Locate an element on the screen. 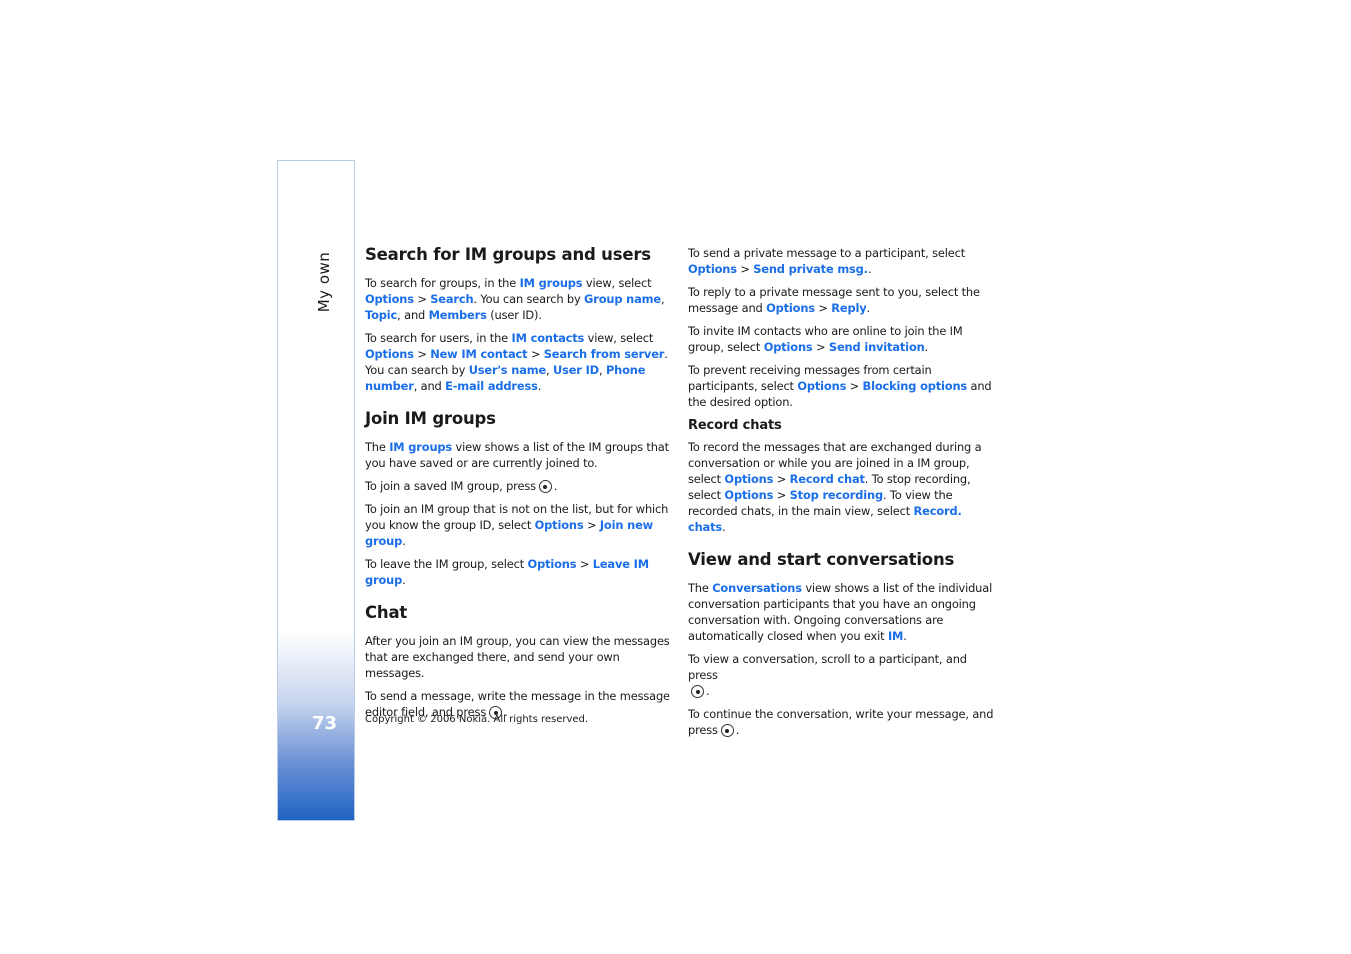 Image resolution: width=1351 pixels, height=954 pixels. link-im-contacts: IM contacts is located at coordinates (548, 338).